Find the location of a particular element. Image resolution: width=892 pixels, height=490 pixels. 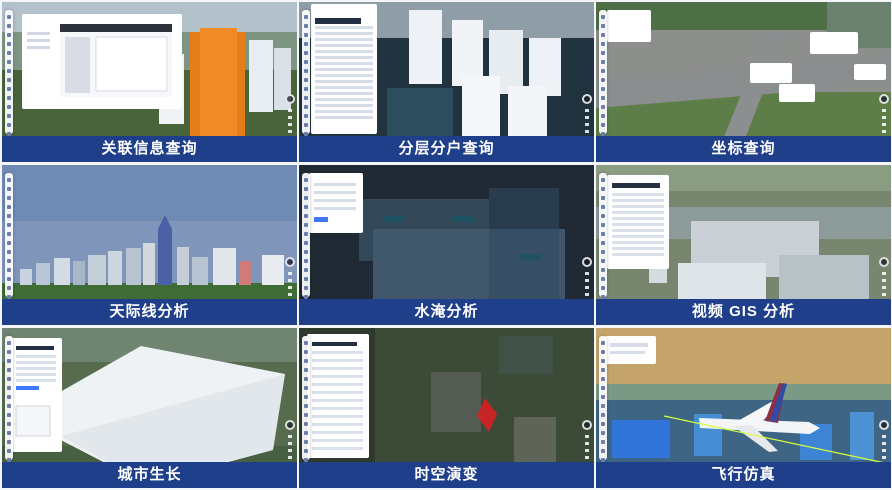

tile-related-info-query: 关联信息查询 is located at coordinates (149, 82).